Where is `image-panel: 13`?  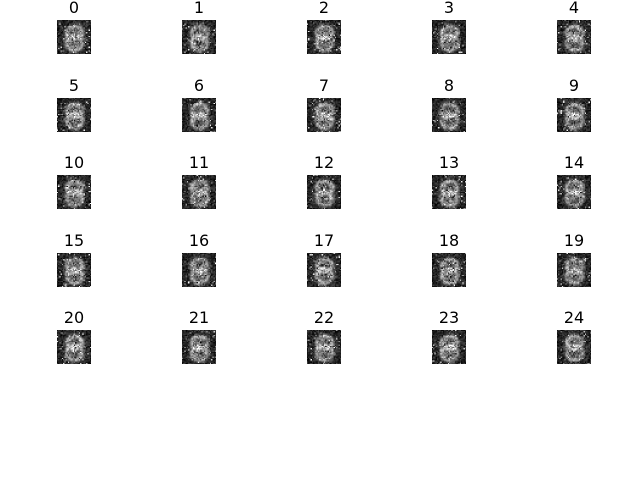 image-panel: 13 is located at coordinates (449, 185).